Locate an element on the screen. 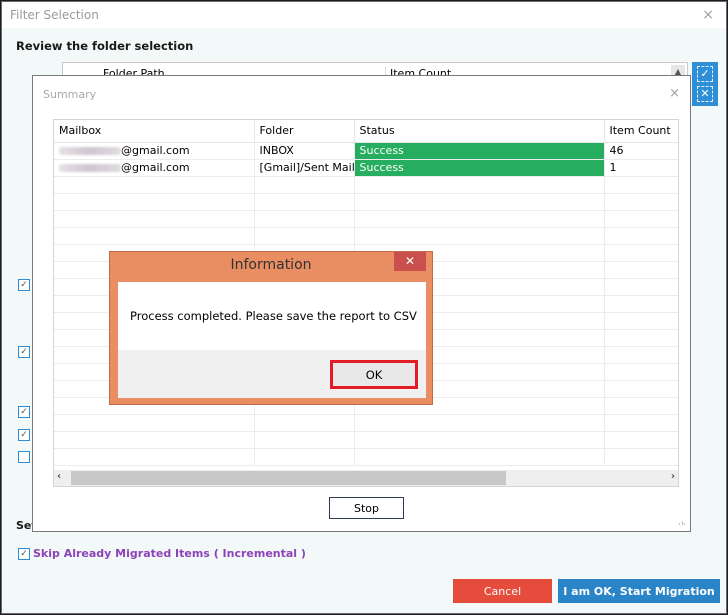 The image size is (728, 615). column-item-count: Item Count is located at coordinates (641, 131).